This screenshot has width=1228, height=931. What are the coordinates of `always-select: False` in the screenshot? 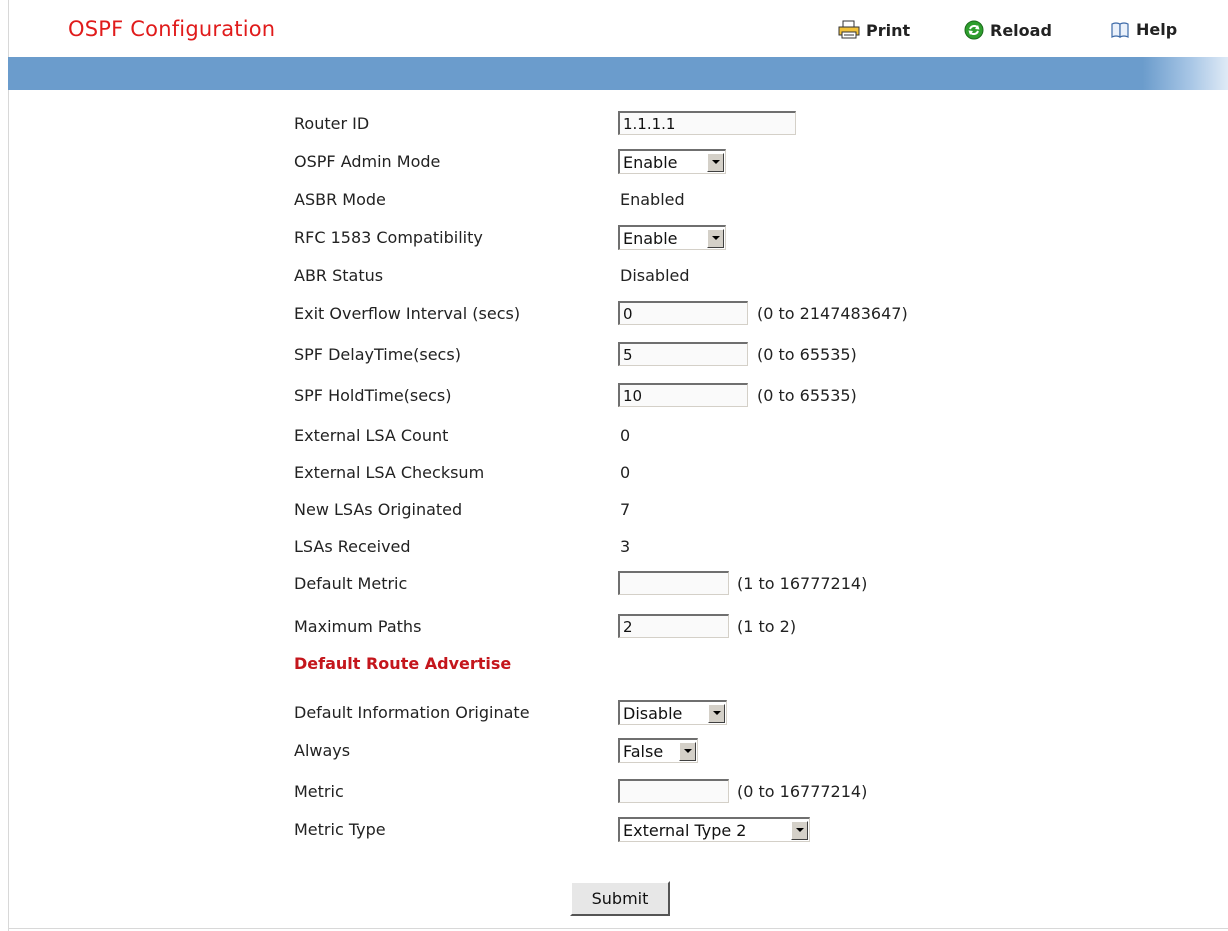 It's located at (658, 750).